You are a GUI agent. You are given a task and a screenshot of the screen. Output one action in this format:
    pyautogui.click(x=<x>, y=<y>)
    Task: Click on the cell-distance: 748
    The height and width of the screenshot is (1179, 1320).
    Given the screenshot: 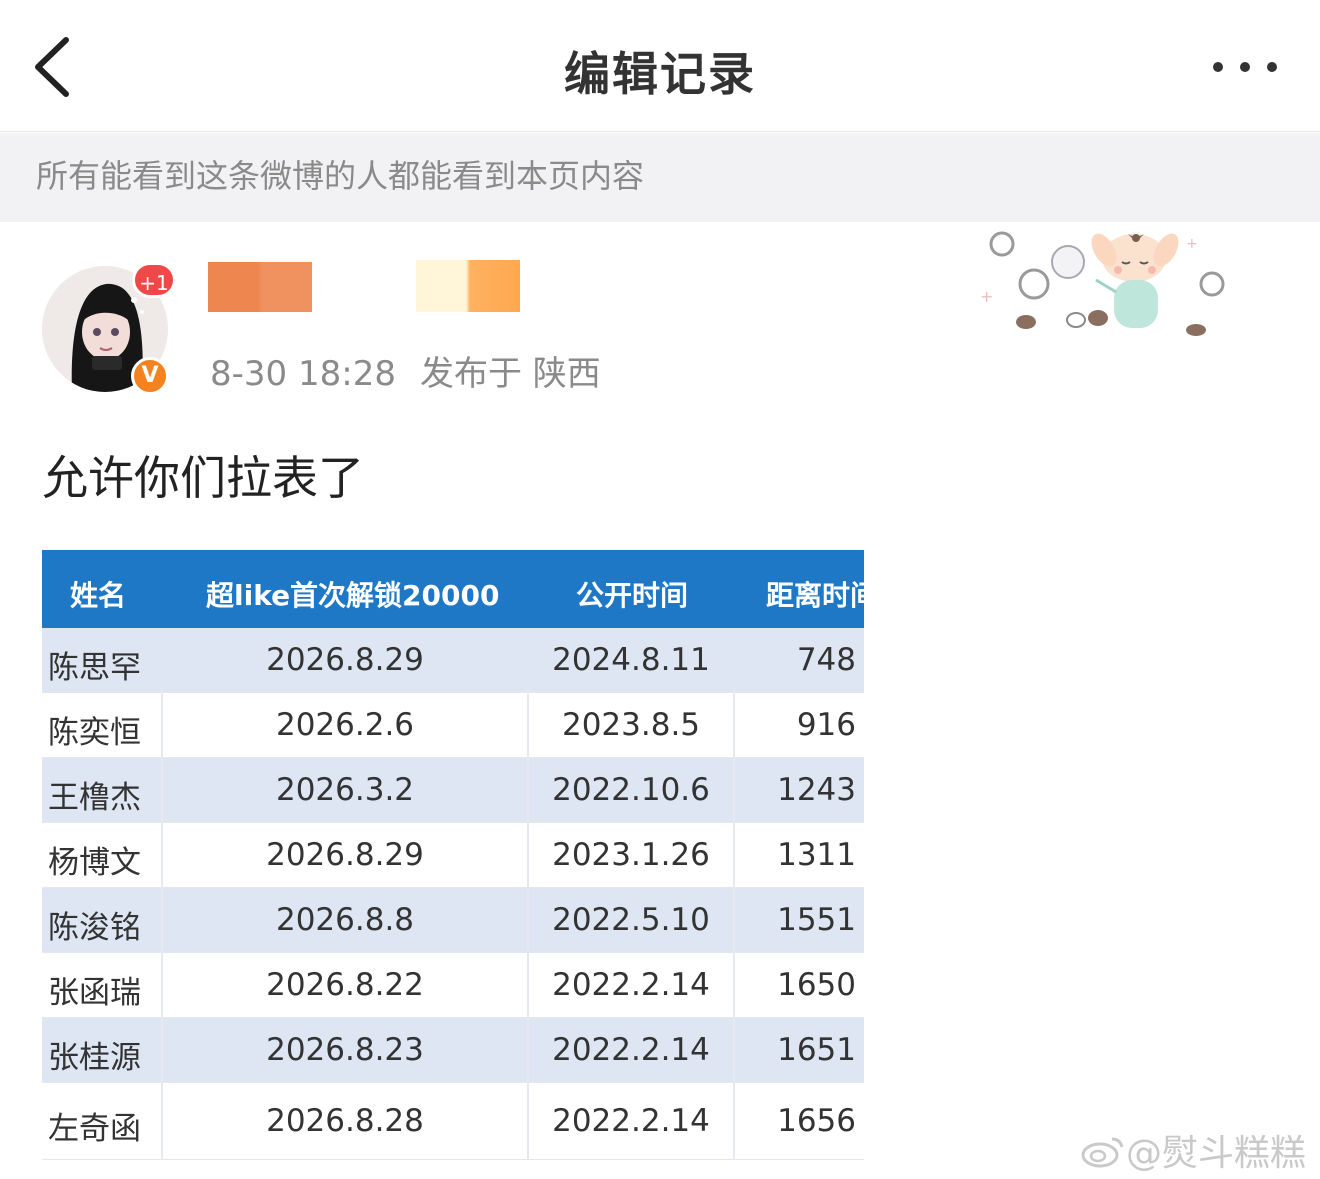 What is the action you would take?
    pyautogui.click(x=826, y=660)
    